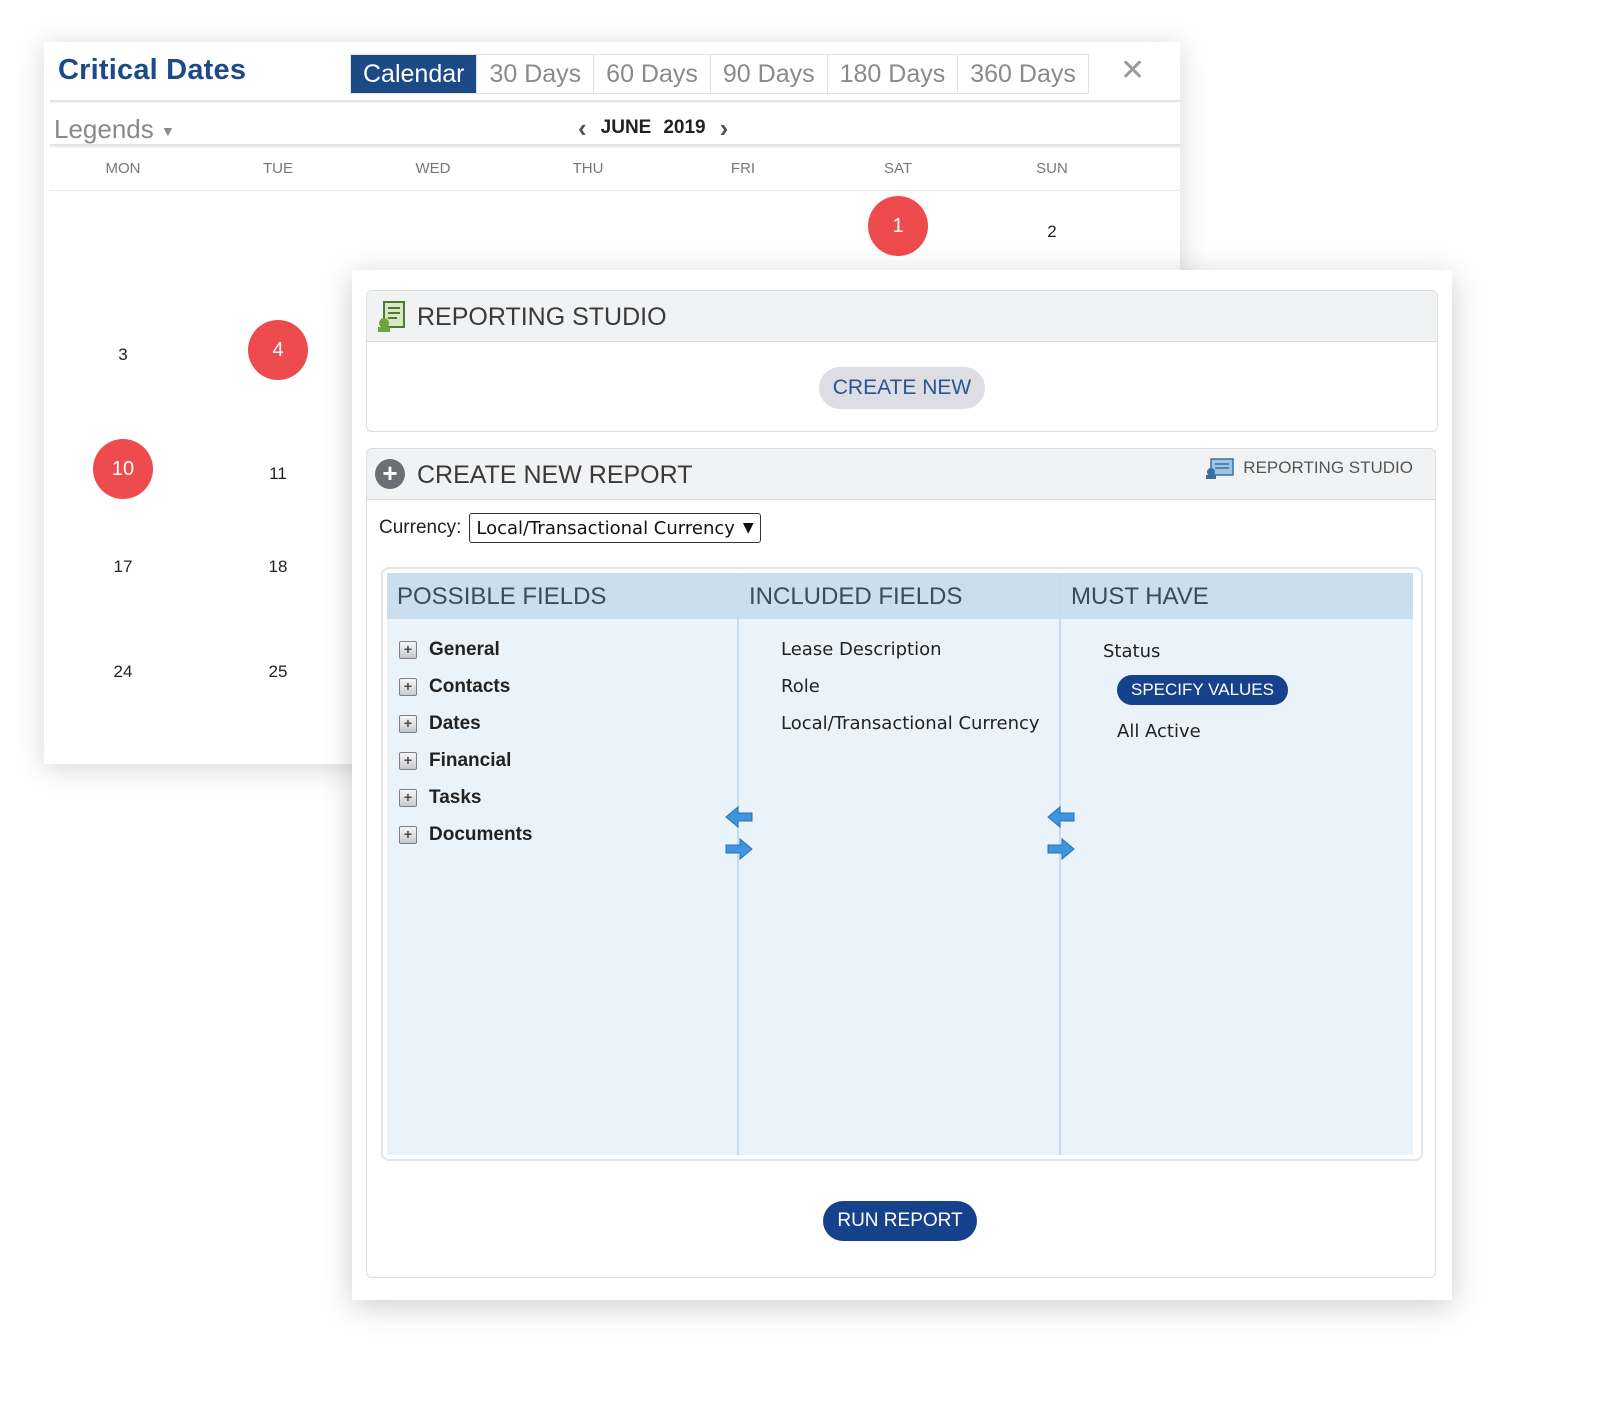 This screenshot has height=1412, width=1611. Describe the element at coordinates (1328, 467) in the screenshot. I see `reporting-studio-link-label: REPORTING STUDIO` at that location.